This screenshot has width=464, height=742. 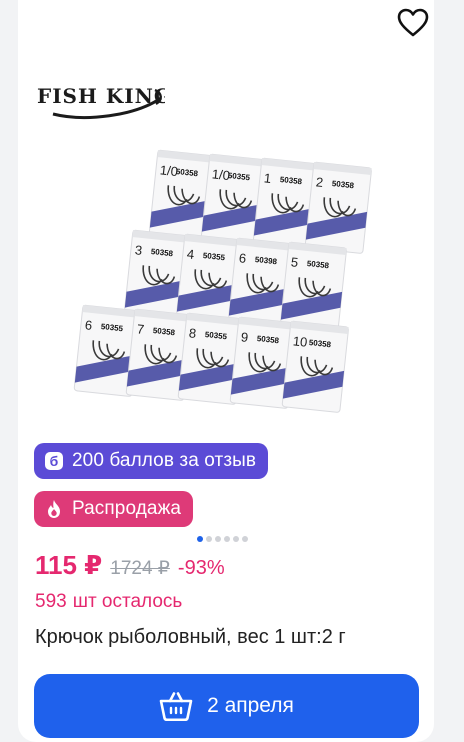 I want to click on heart-icon, so click(x=413, y=22).